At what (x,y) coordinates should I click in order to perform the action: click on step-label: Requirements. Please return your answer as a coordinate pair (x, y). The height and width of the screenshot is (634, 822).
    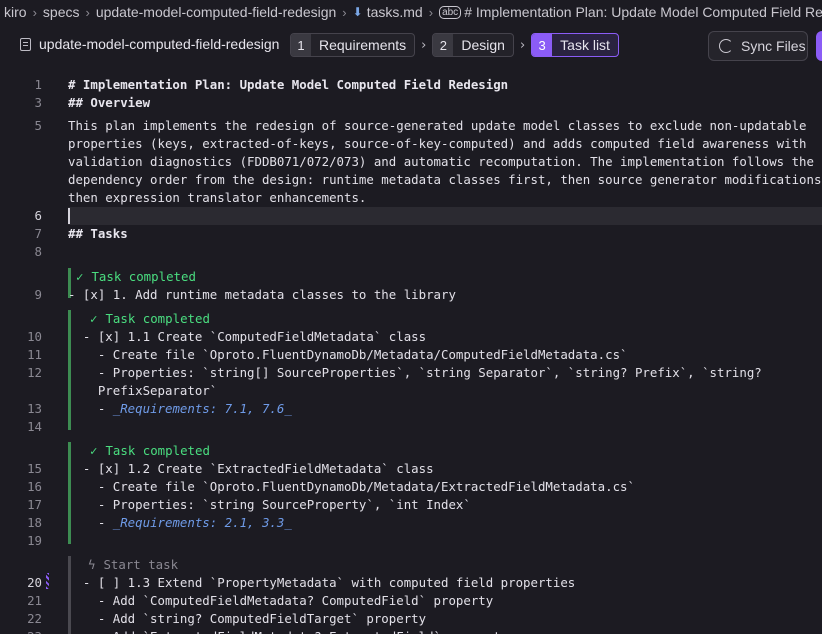
    Looking at the image, I should click on (363, 45).